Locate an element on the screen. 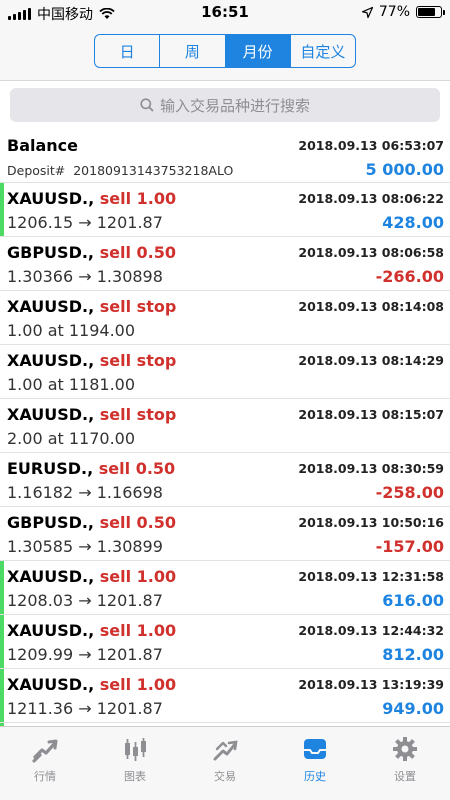 This screenshot has height=800, width=450. chart-icon is located at coordinates (135, 749).